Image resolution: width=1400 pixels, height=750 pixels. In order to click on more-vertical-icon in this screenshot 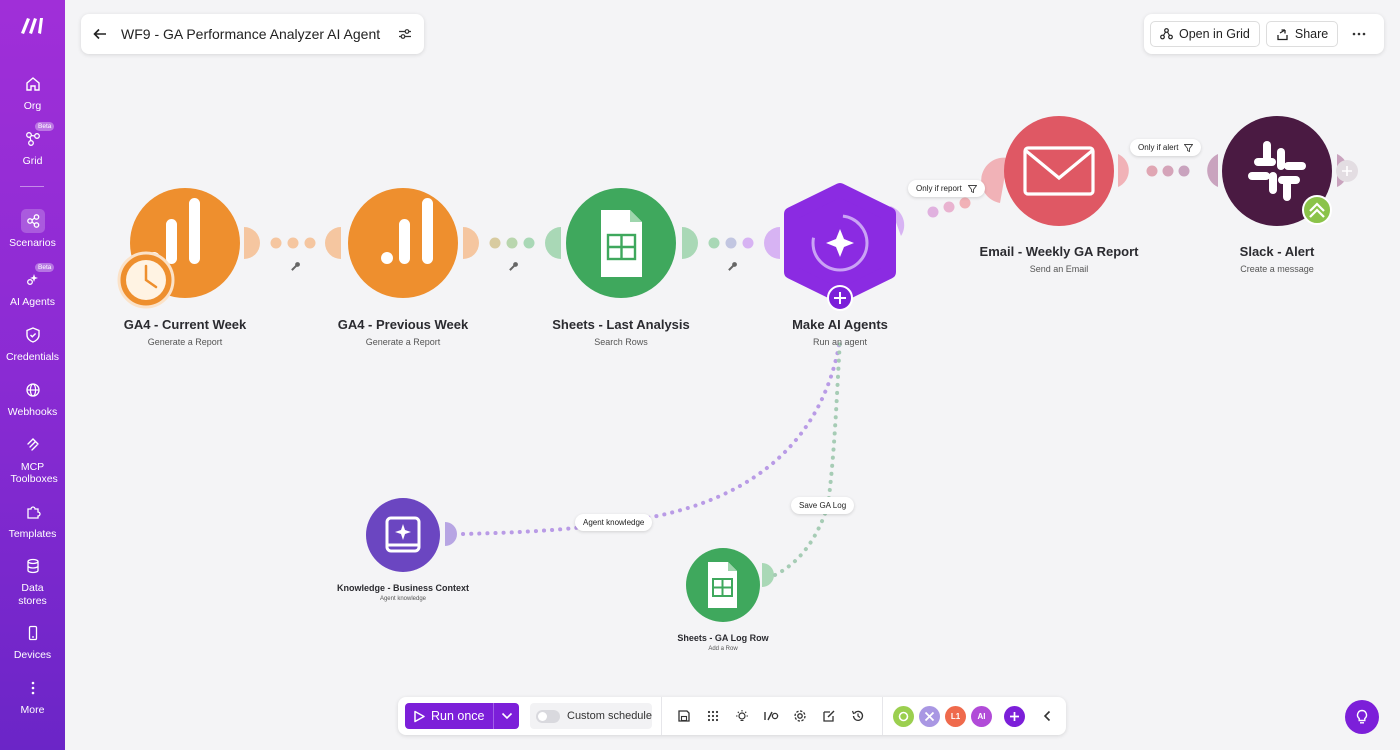, I will do `click(32, 688)`.